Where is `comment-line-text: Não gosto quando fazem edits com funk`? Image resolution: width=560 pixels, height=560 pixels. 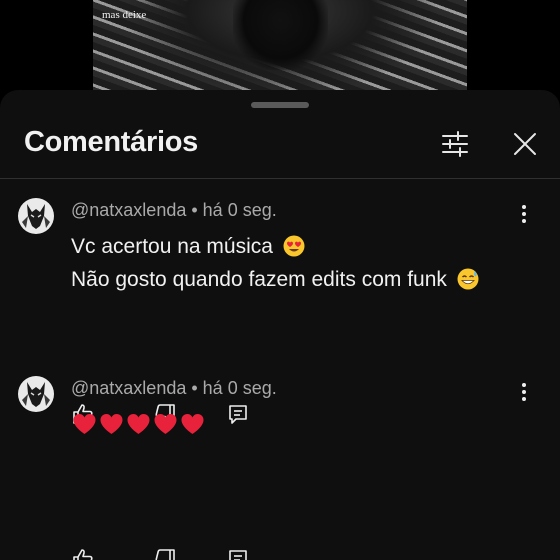
comment-line-text: Não gosto quando fazem edits com funk is located at coordinates (259, 279).